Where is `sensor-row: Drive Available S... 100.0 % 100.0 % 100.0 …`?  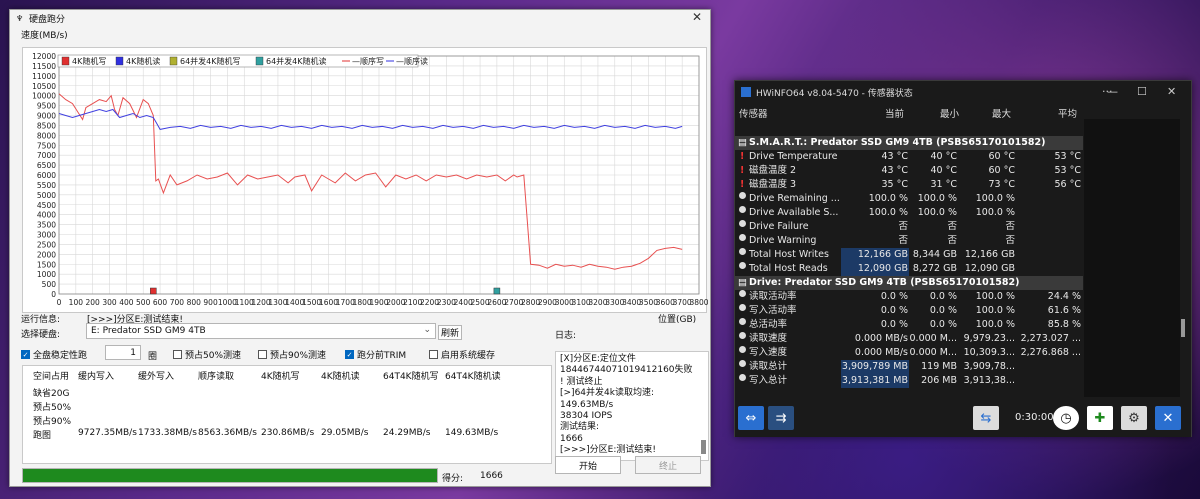 sensor-row: Drive Available S... 100.0 % 100.0 % 100.0 … is located at coordinates (909, 213).